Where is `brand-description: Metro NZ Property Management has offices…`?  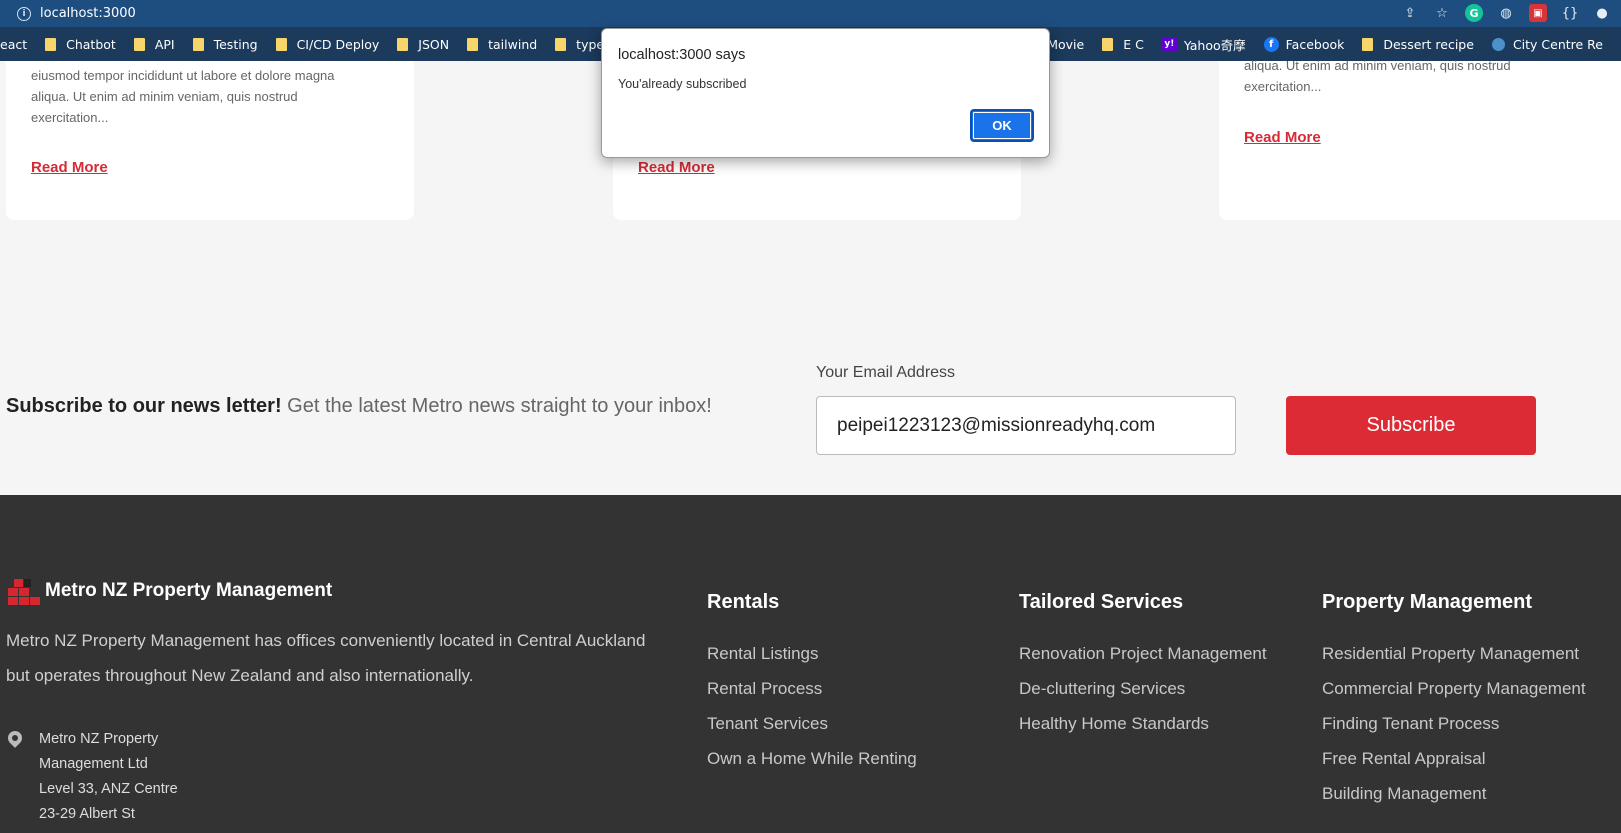
brand-description: Metro NZ Property Management has offices… is located at coordinates (326, 658).